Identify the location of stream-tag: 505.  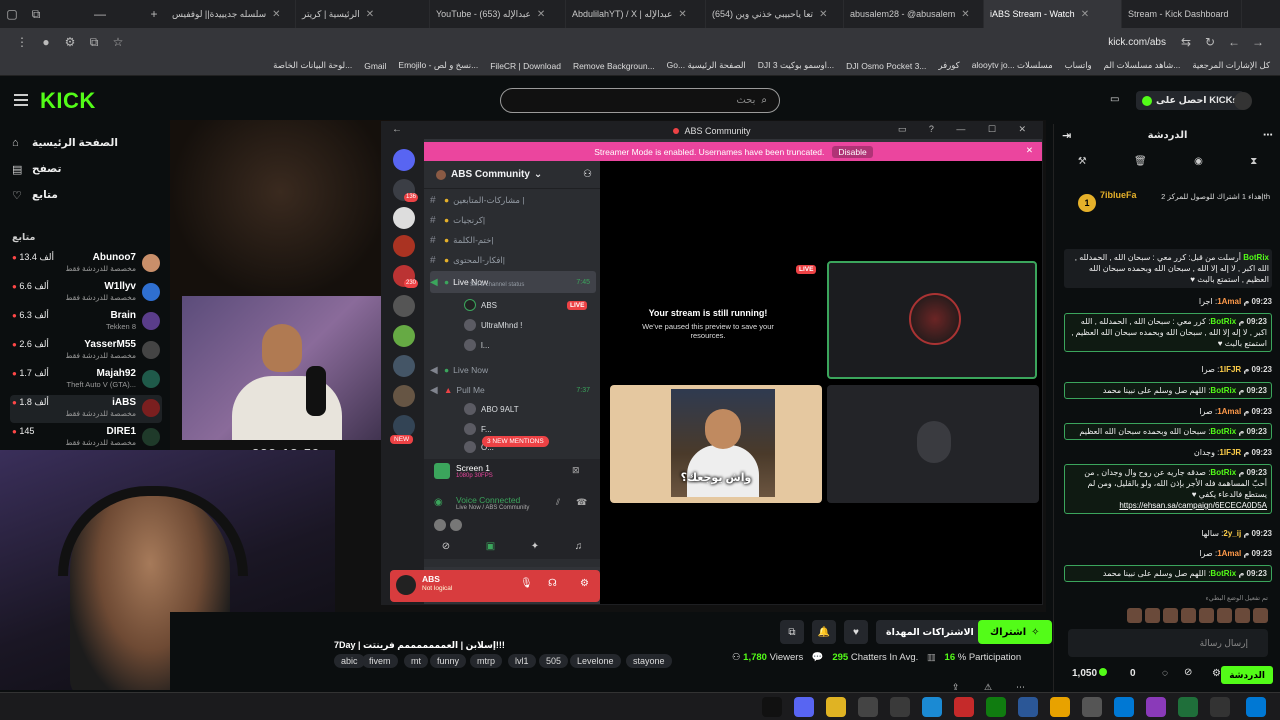
(554, 661).